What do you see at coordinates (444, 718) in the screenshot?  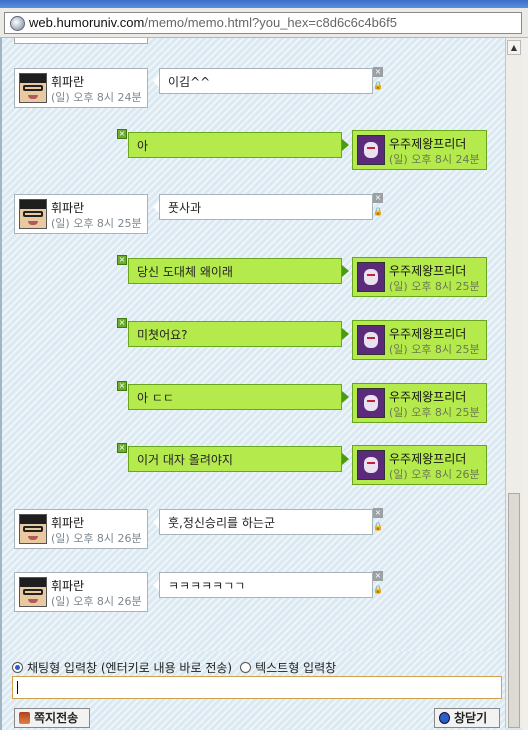 I see `close-window-icon` at bounding box center [444, 718].